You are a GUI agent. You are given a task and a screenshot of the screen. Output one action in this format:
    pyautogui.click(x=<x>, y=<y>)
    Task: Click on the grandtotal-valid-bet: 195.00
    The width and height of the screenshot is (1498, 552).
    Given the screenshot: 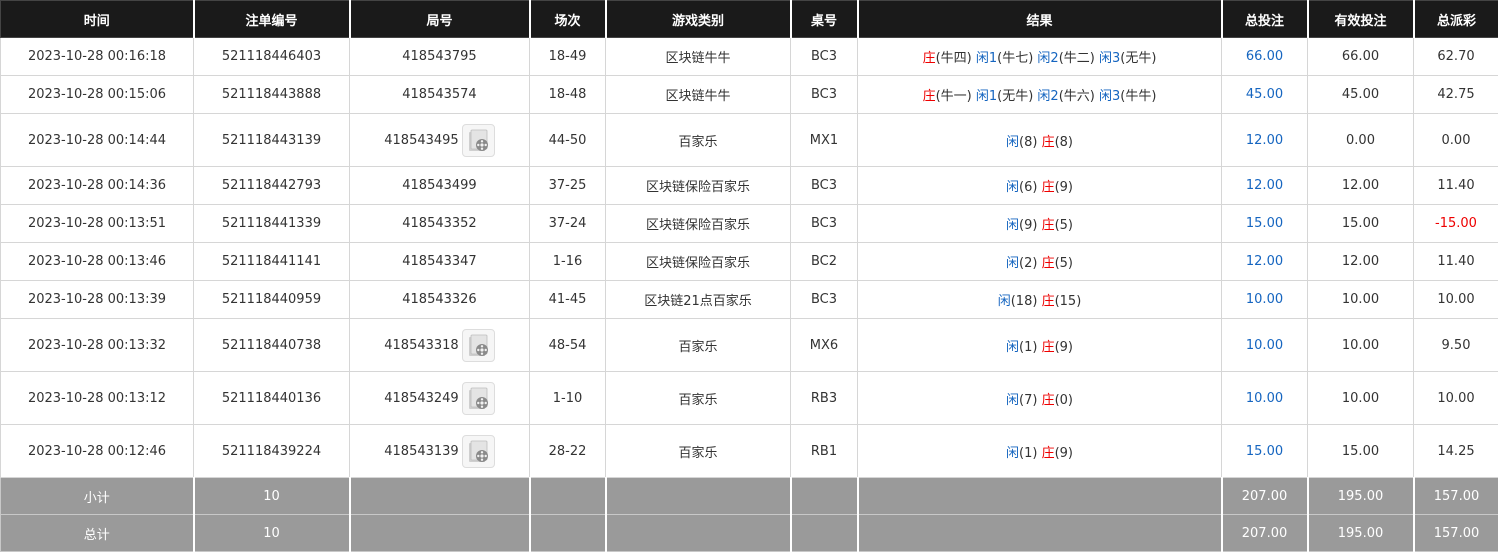 What is the action you would take?
    pyautogui.click(x=1361, y=533)
    